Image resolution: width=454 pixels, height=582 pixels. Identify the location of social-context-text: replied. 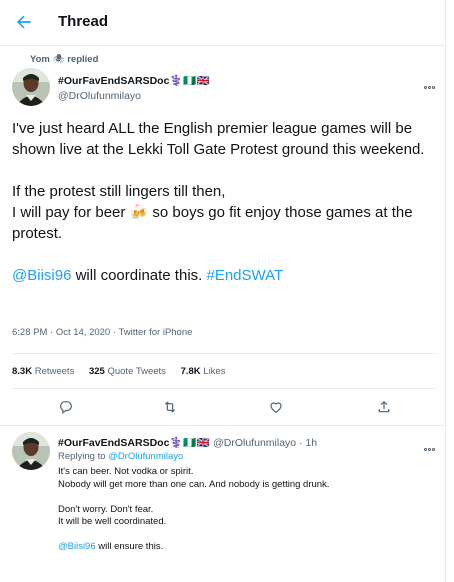
(83, 59).